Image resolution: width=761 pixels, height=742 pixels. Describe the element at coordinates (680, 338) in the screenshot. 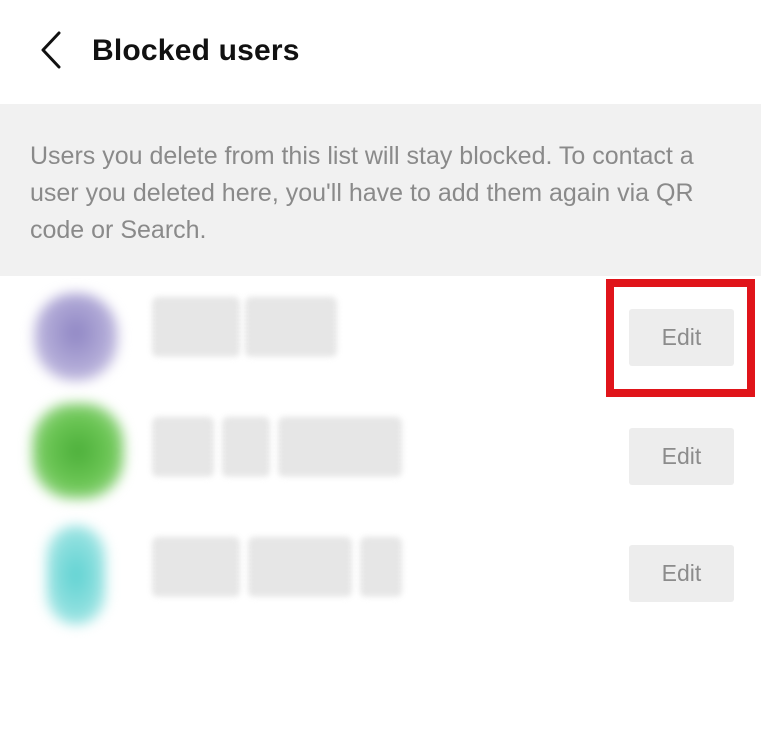

I see `highlight-box` at that location.